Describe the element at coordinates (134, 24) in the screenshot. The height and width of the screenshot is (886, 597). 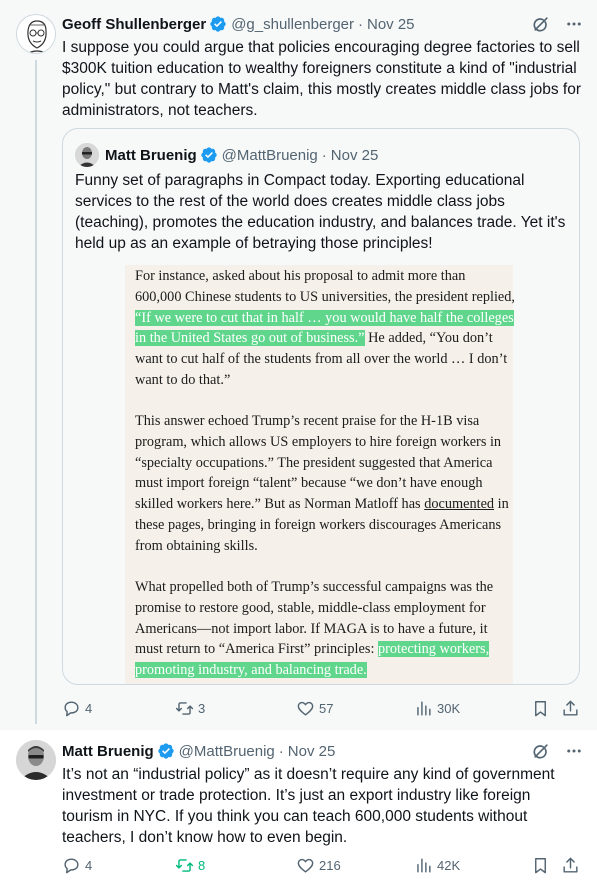
I see `author-name: Geoff Shullenberger` at that location.